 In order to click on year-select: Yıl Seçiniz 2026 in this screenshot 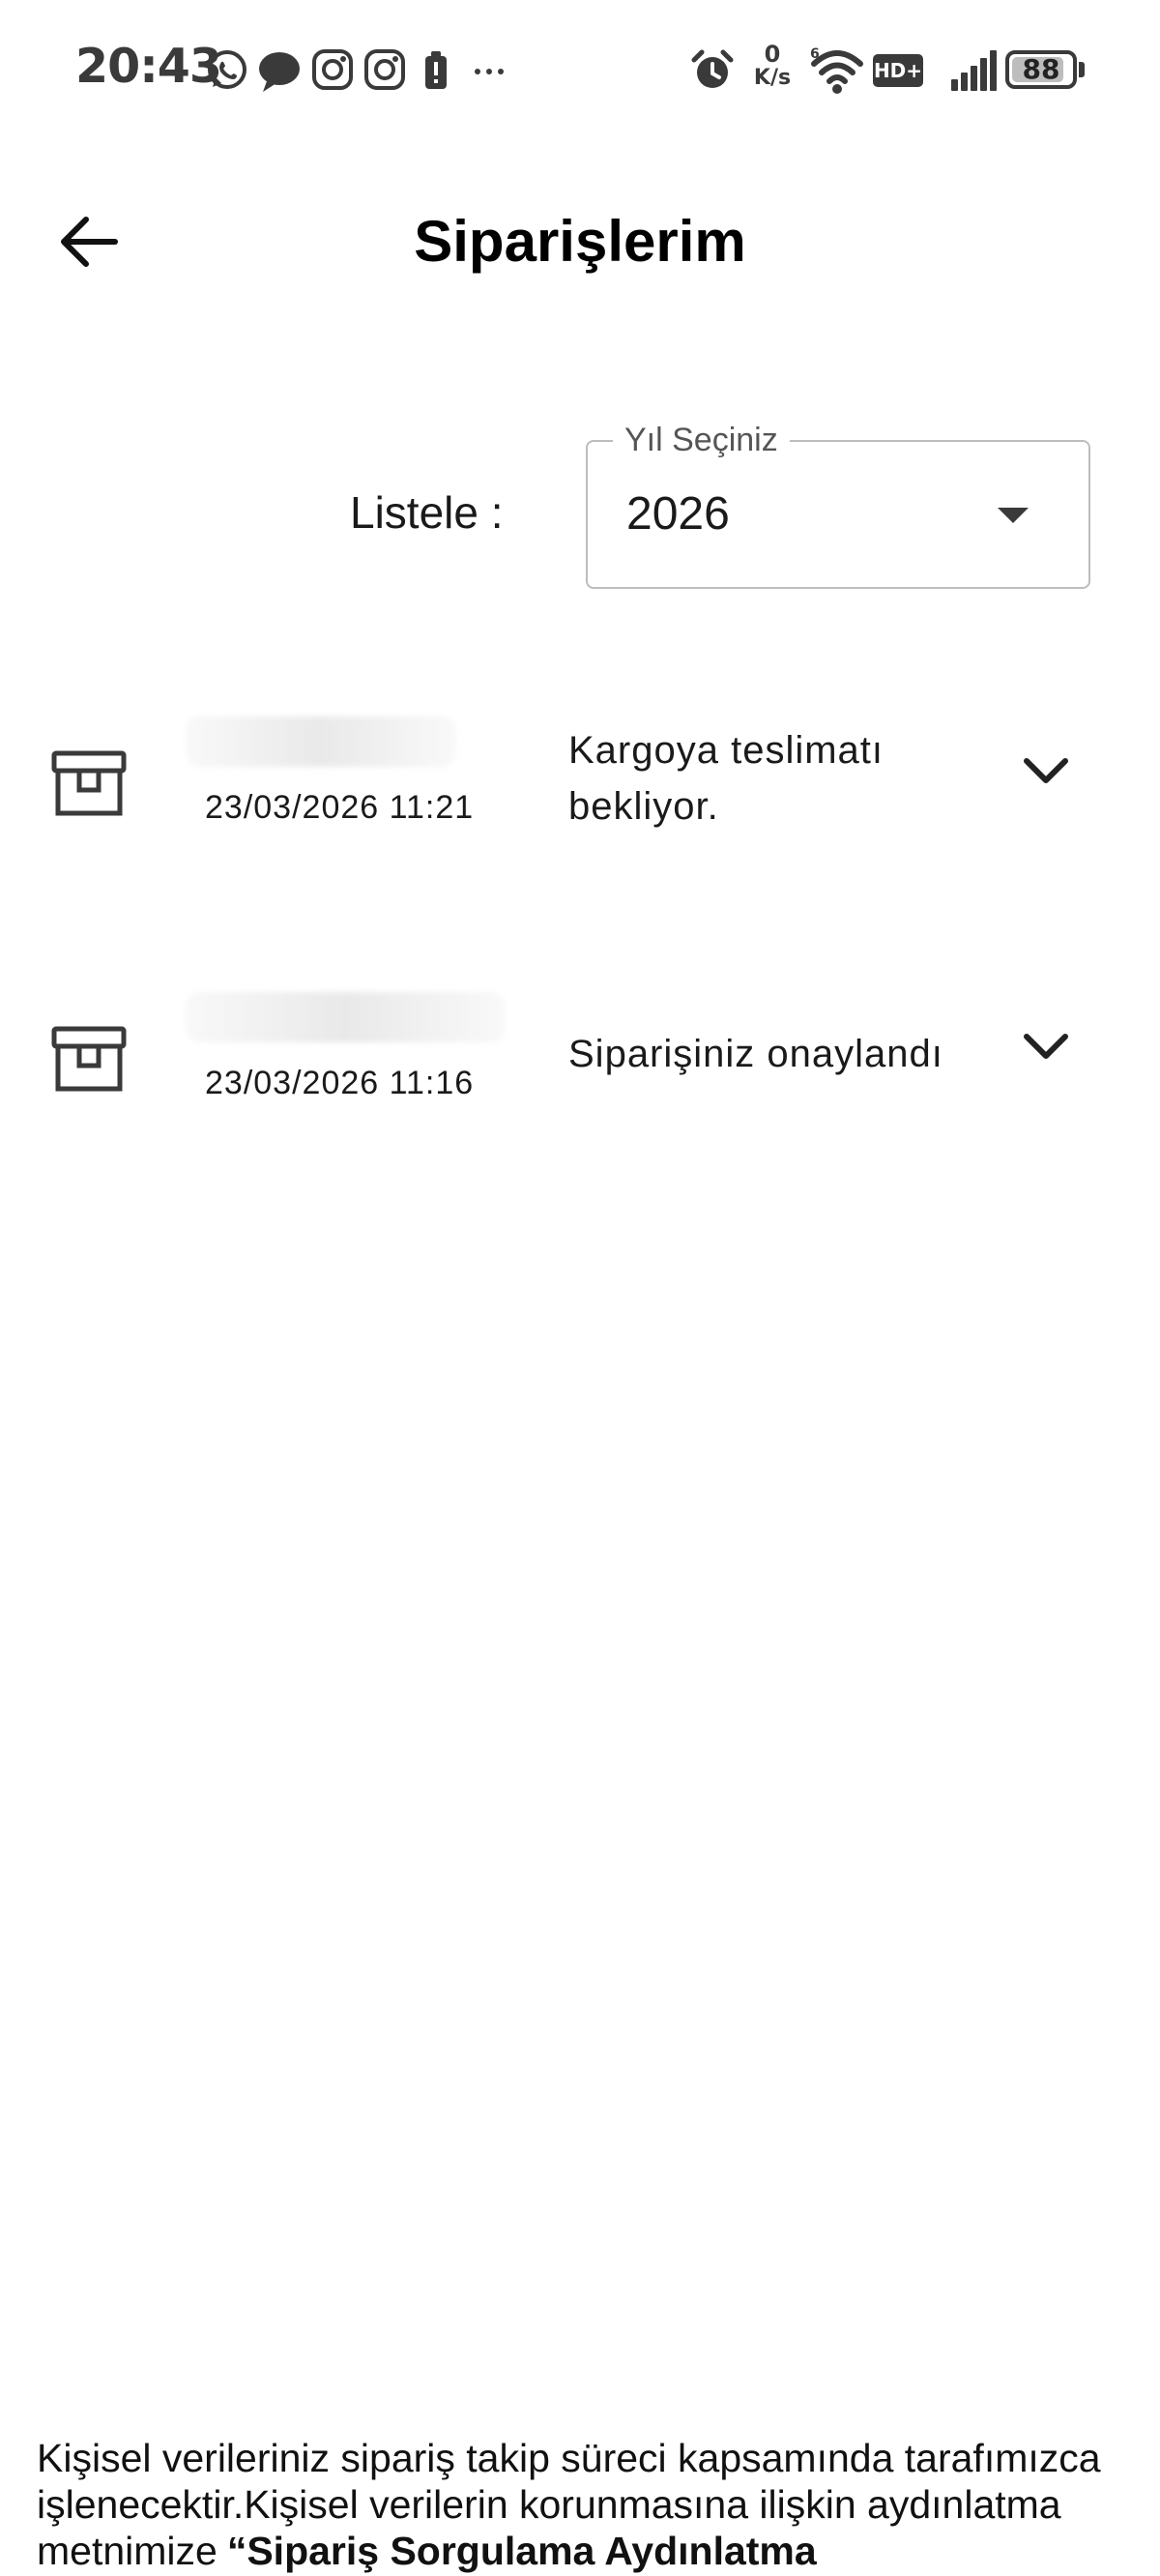, I will do `click(838, 505)`.